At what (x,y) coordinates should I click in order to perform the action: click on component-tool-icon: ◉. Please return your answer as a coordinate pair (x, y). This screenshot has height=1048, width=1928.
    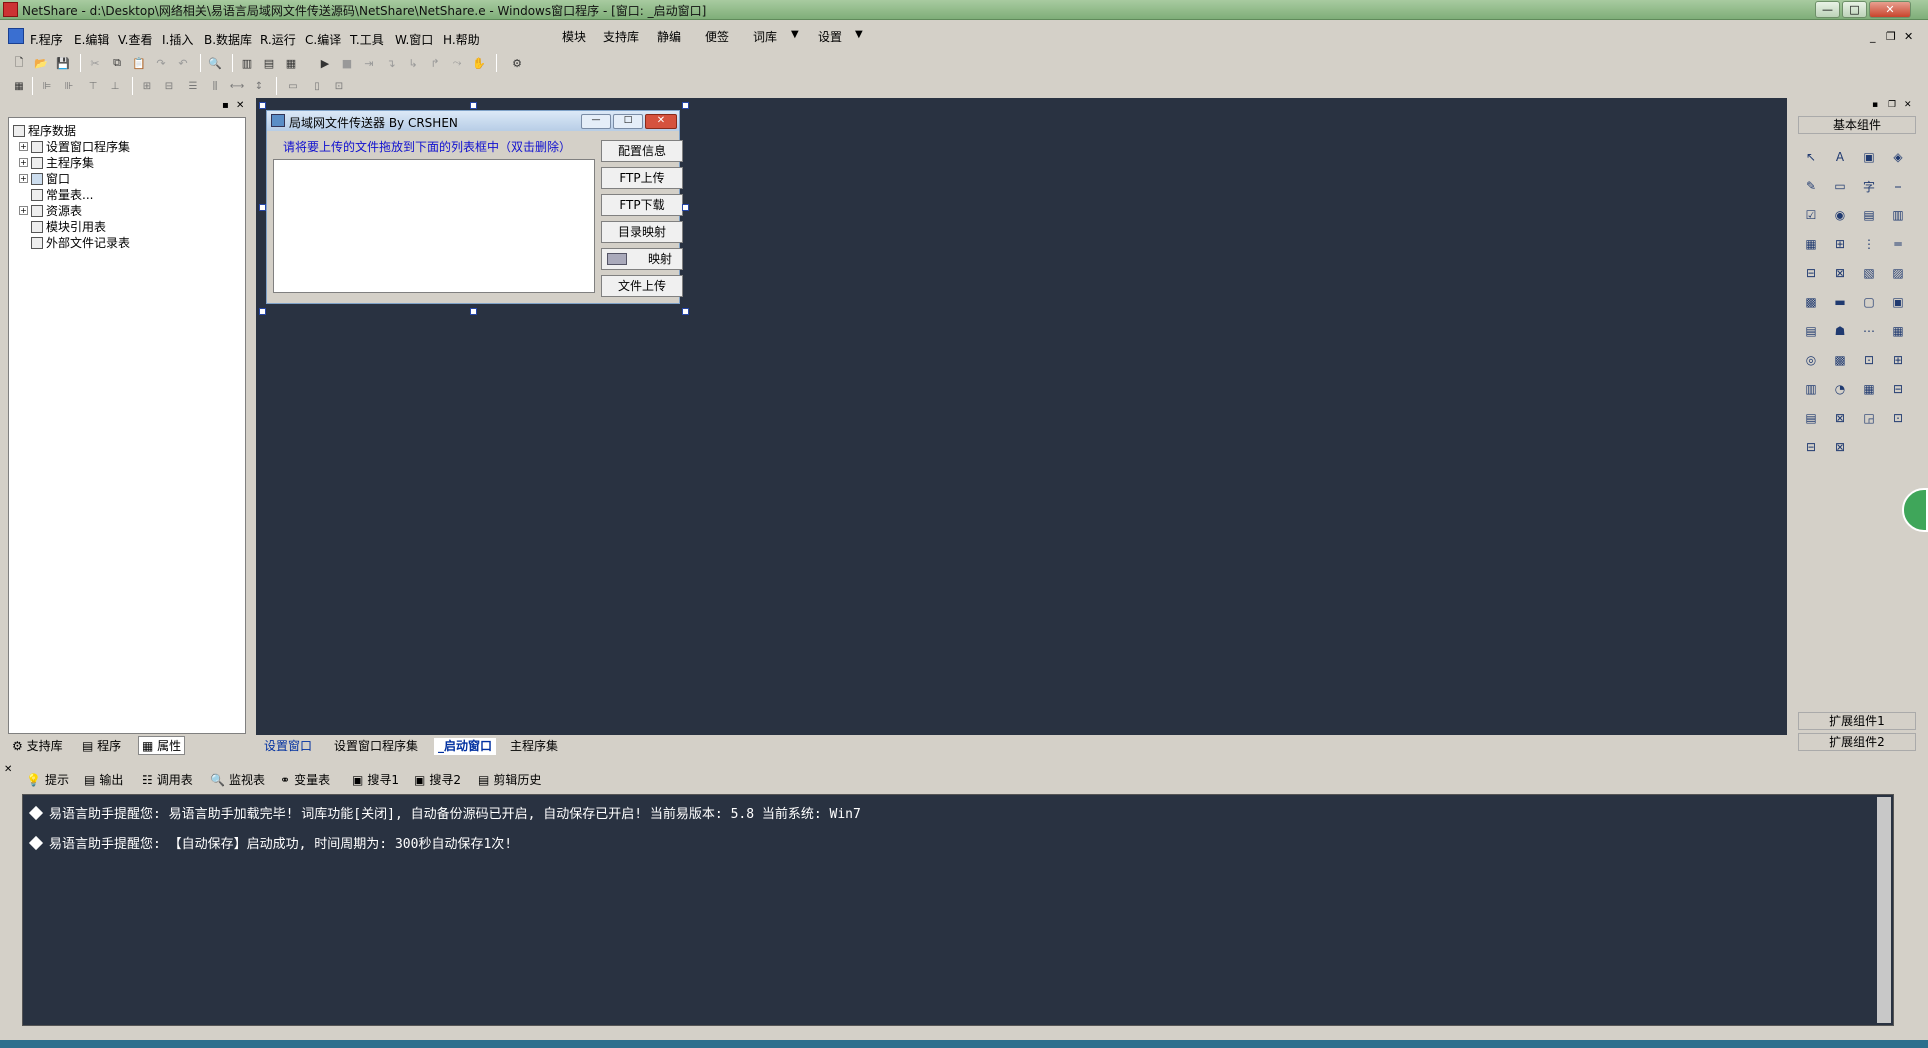
    Looking at the image, I should click on (1840, 215).